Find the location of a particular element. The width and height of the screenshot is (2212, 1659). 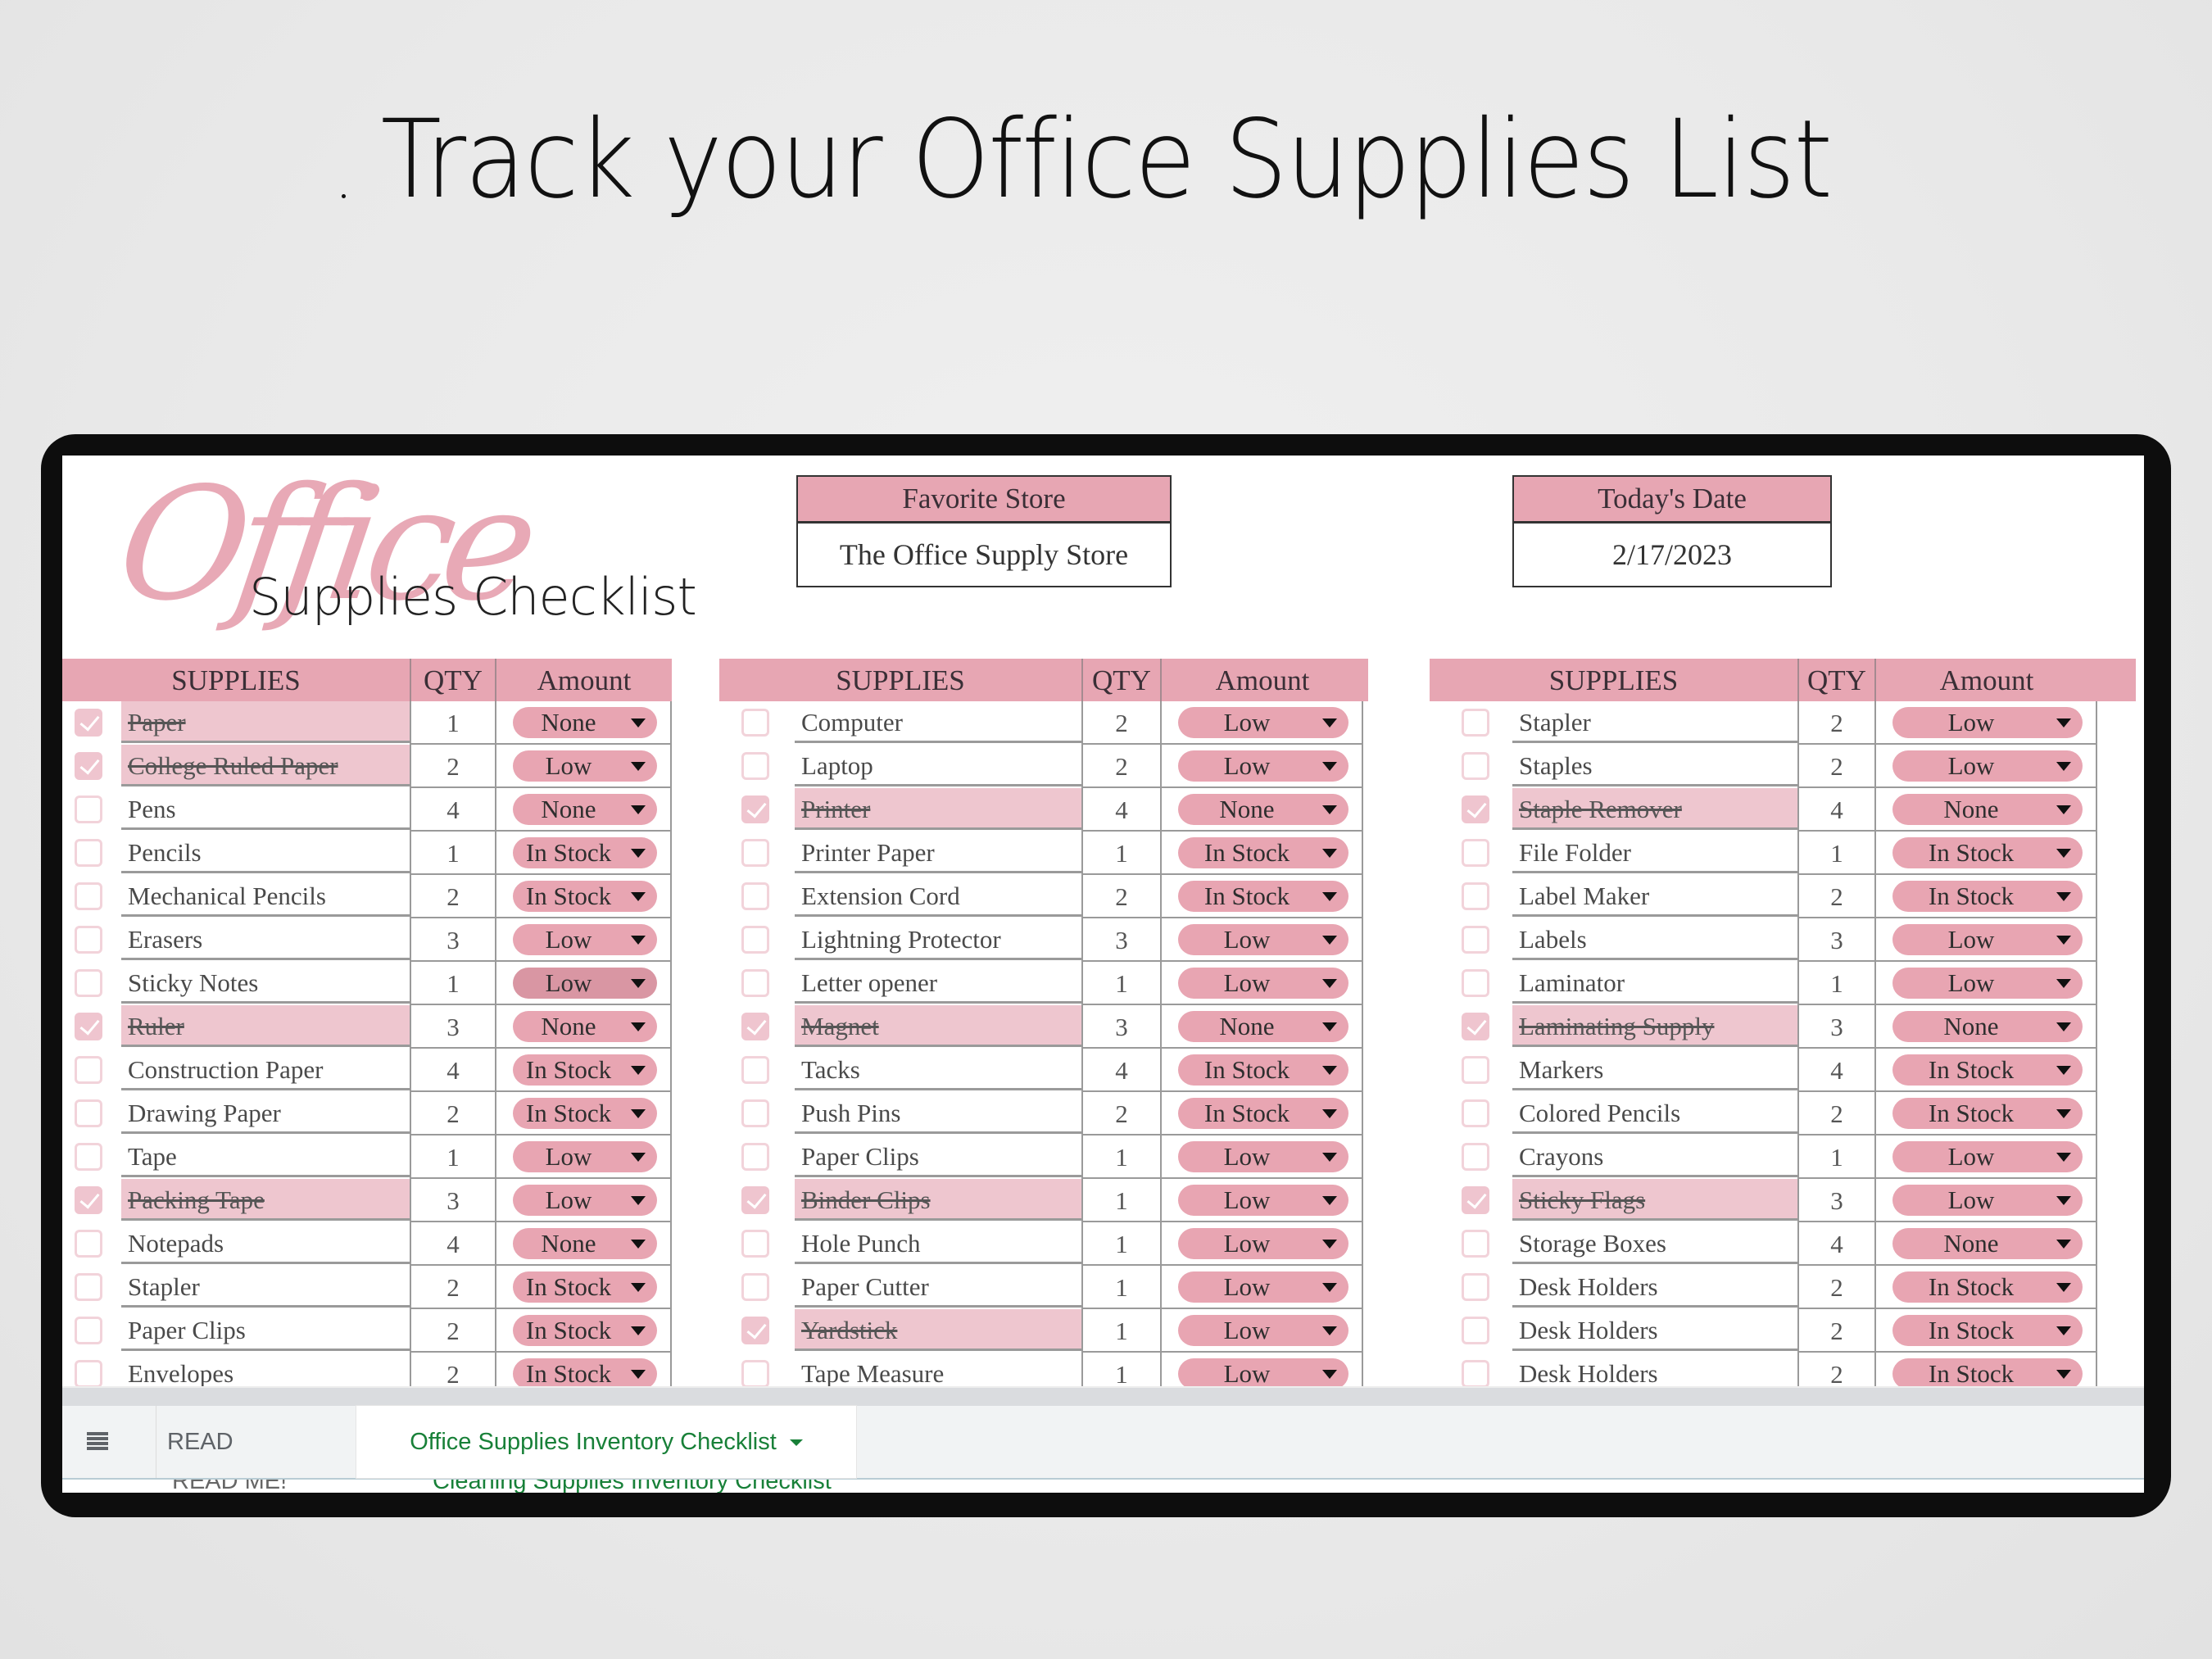

supply-name: Staples is located at coordinates (1654, 765).